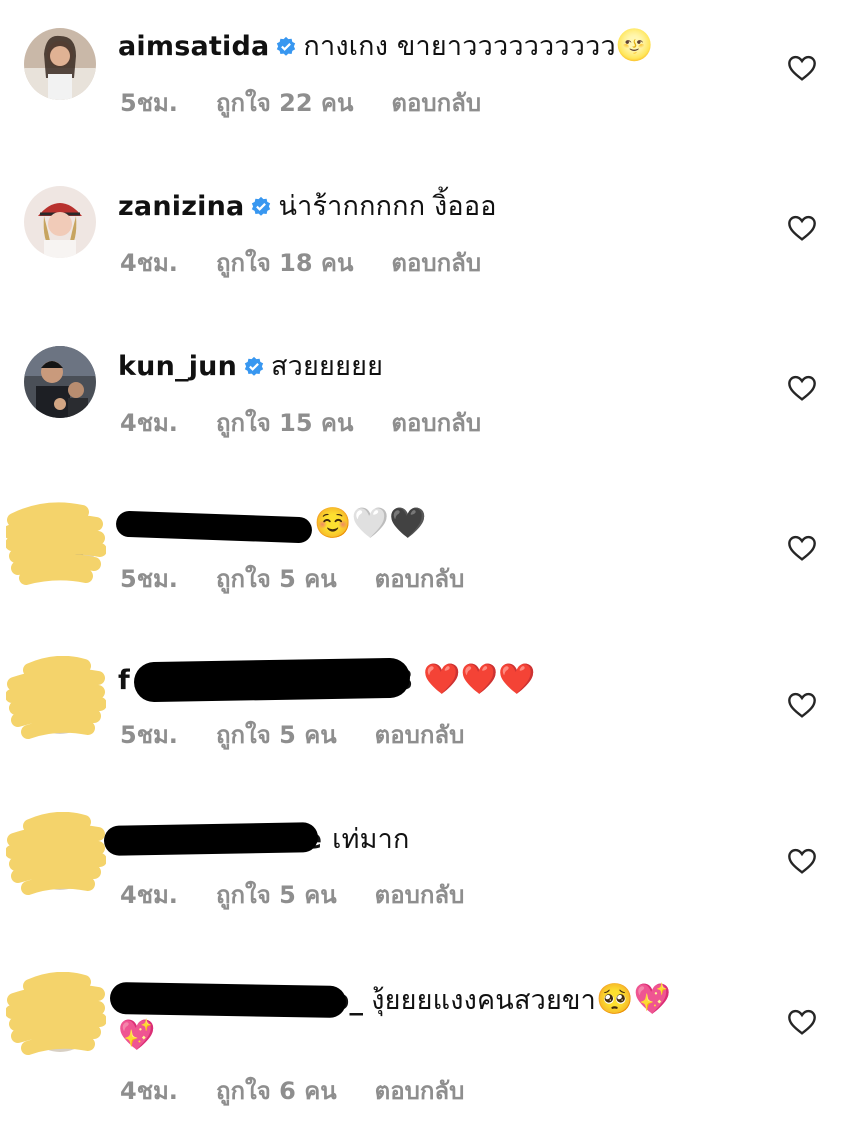 Image resolution: width=863 pixels, height=1130 pixels. What do you see at coordinates (193, 46) in the screenshot?
I see `comment-username: aimsatida` at bounding box center [193, 46].